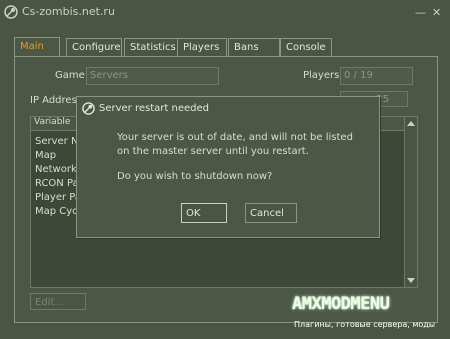  Describe the element at coordinates (154, 108) in the screenshot. I see `dialog-title: Server restart needed` at that location.